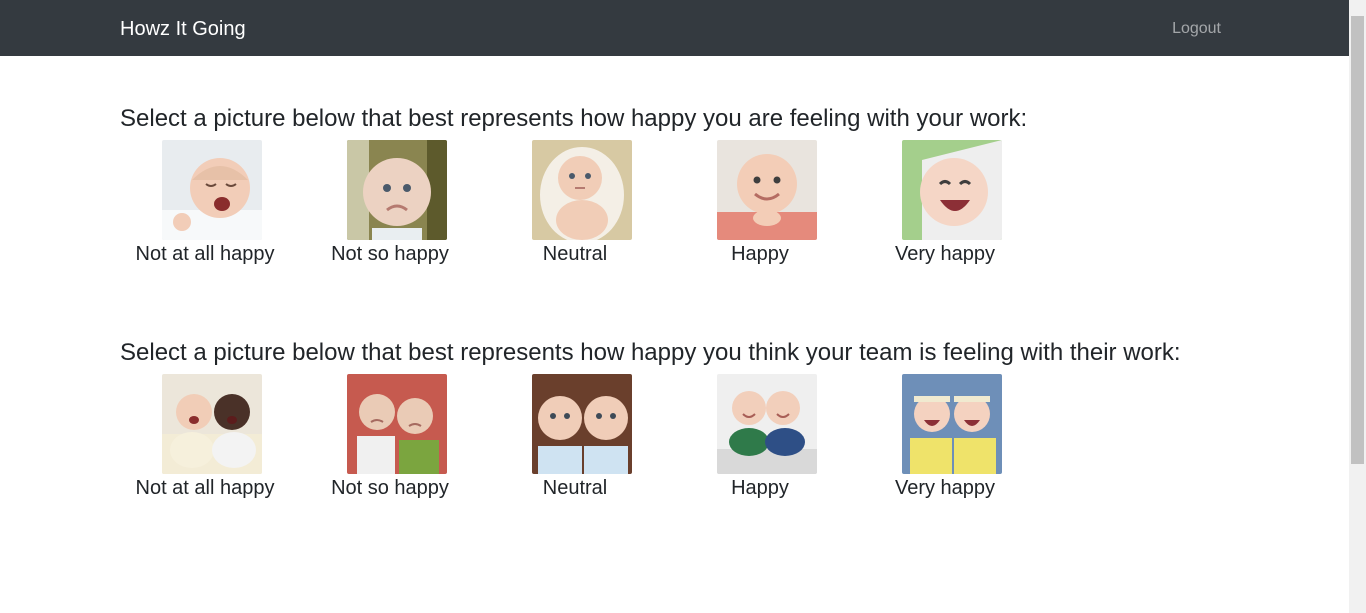  What do you see at coordinates (767, 424) in the screenshot?
I see `smiling-twins-icon` at bounding box center [767, 424].